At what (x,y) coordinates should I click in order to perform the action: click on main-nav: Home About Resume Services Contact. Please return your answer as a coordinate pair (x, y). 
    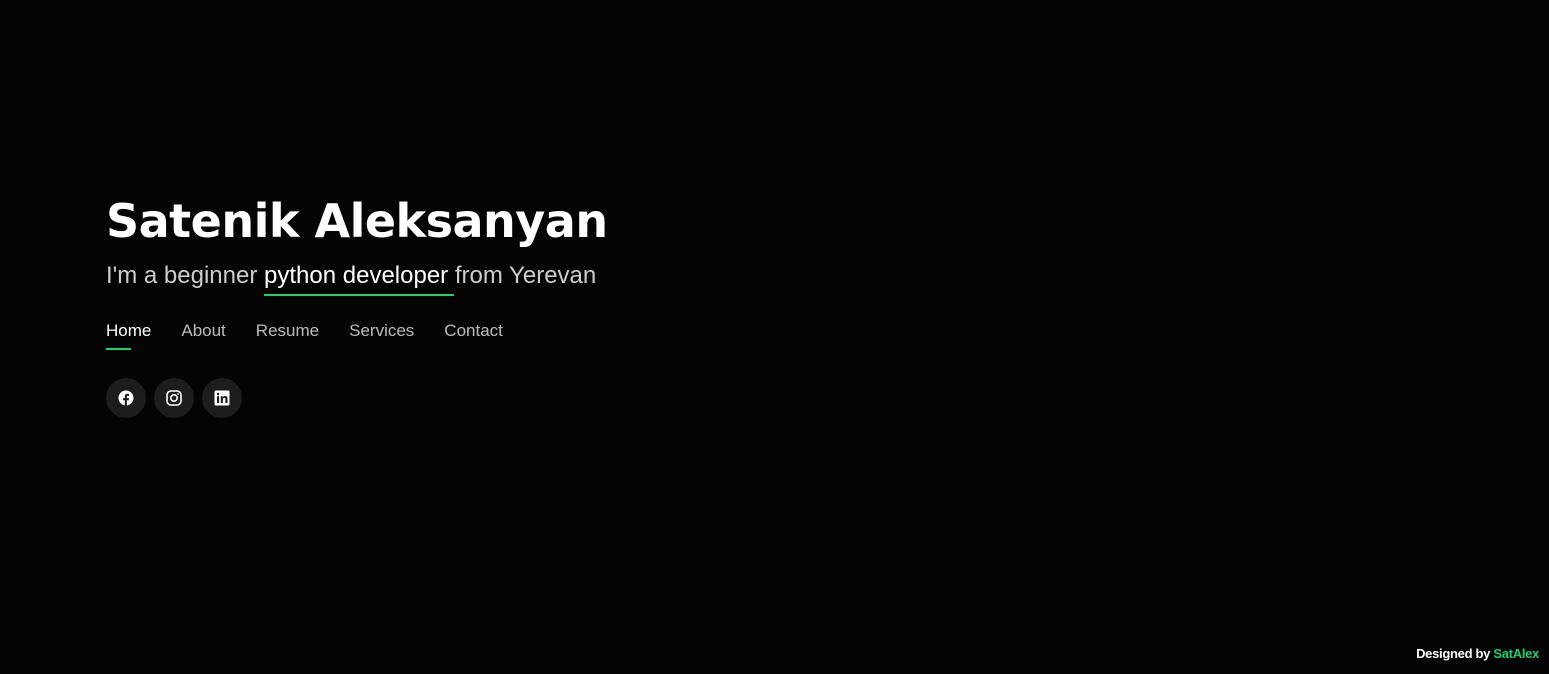
    Looking at the image, I should click on (357, 335).